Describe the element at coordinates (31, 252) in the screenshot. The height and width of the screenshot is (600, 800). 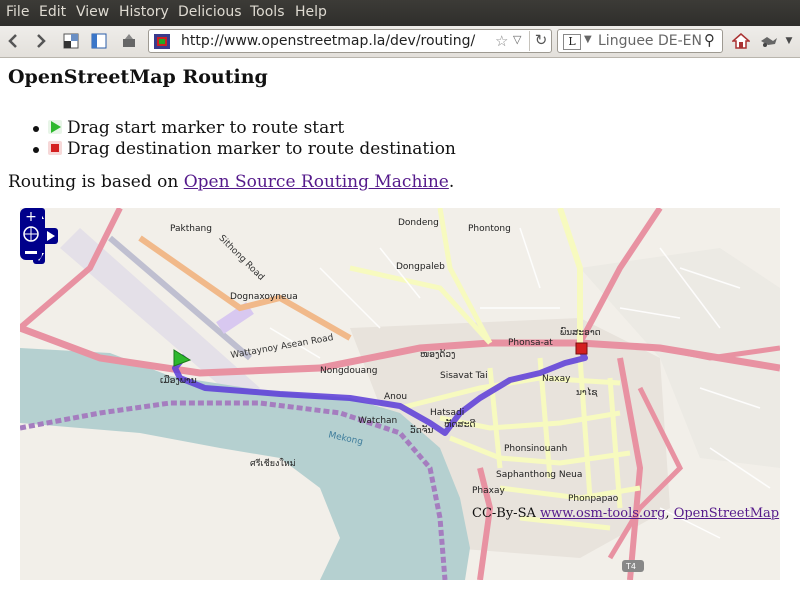
I see `zoom-out-icon` at that location.